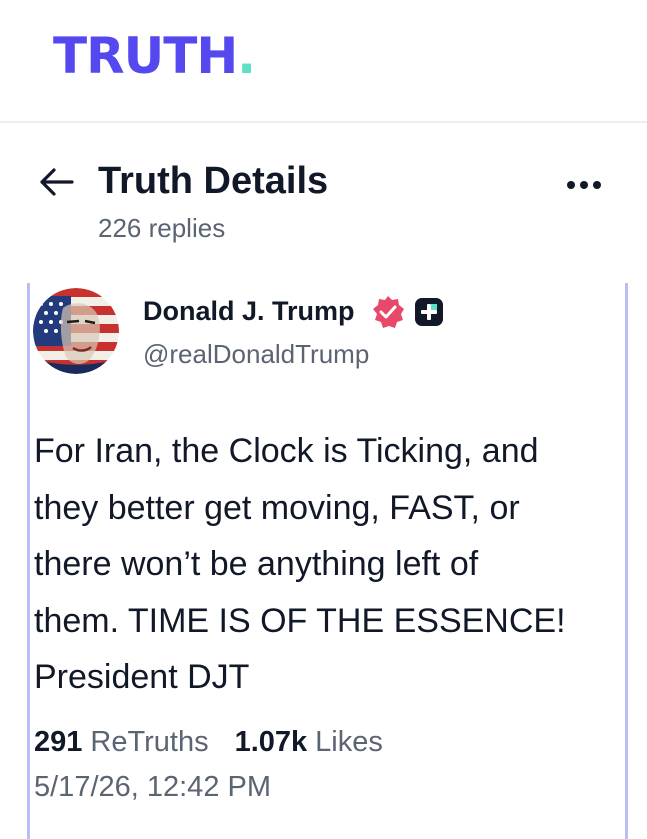 The width and height of the screenshot is (647, 839). I want to click on author-name: Donald J. Trump, so click(249, 311).